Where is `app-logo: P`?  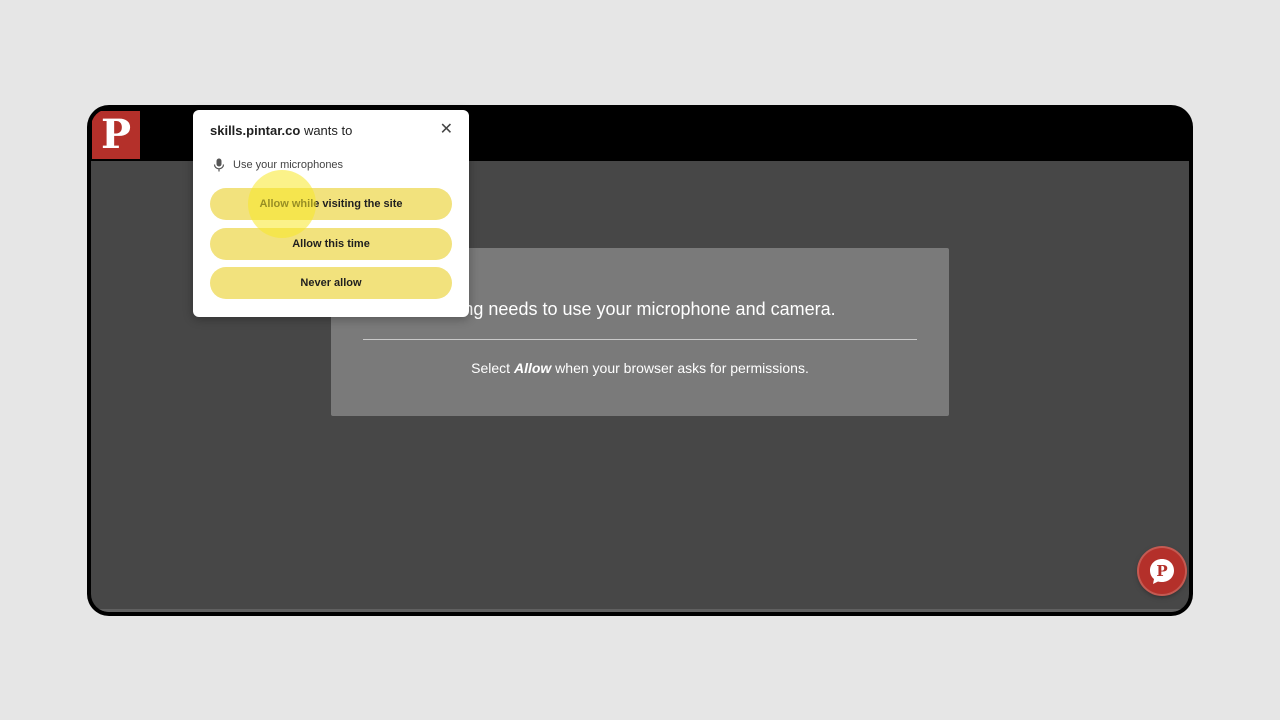 app-logo: P is located at coordinates (116, 135).